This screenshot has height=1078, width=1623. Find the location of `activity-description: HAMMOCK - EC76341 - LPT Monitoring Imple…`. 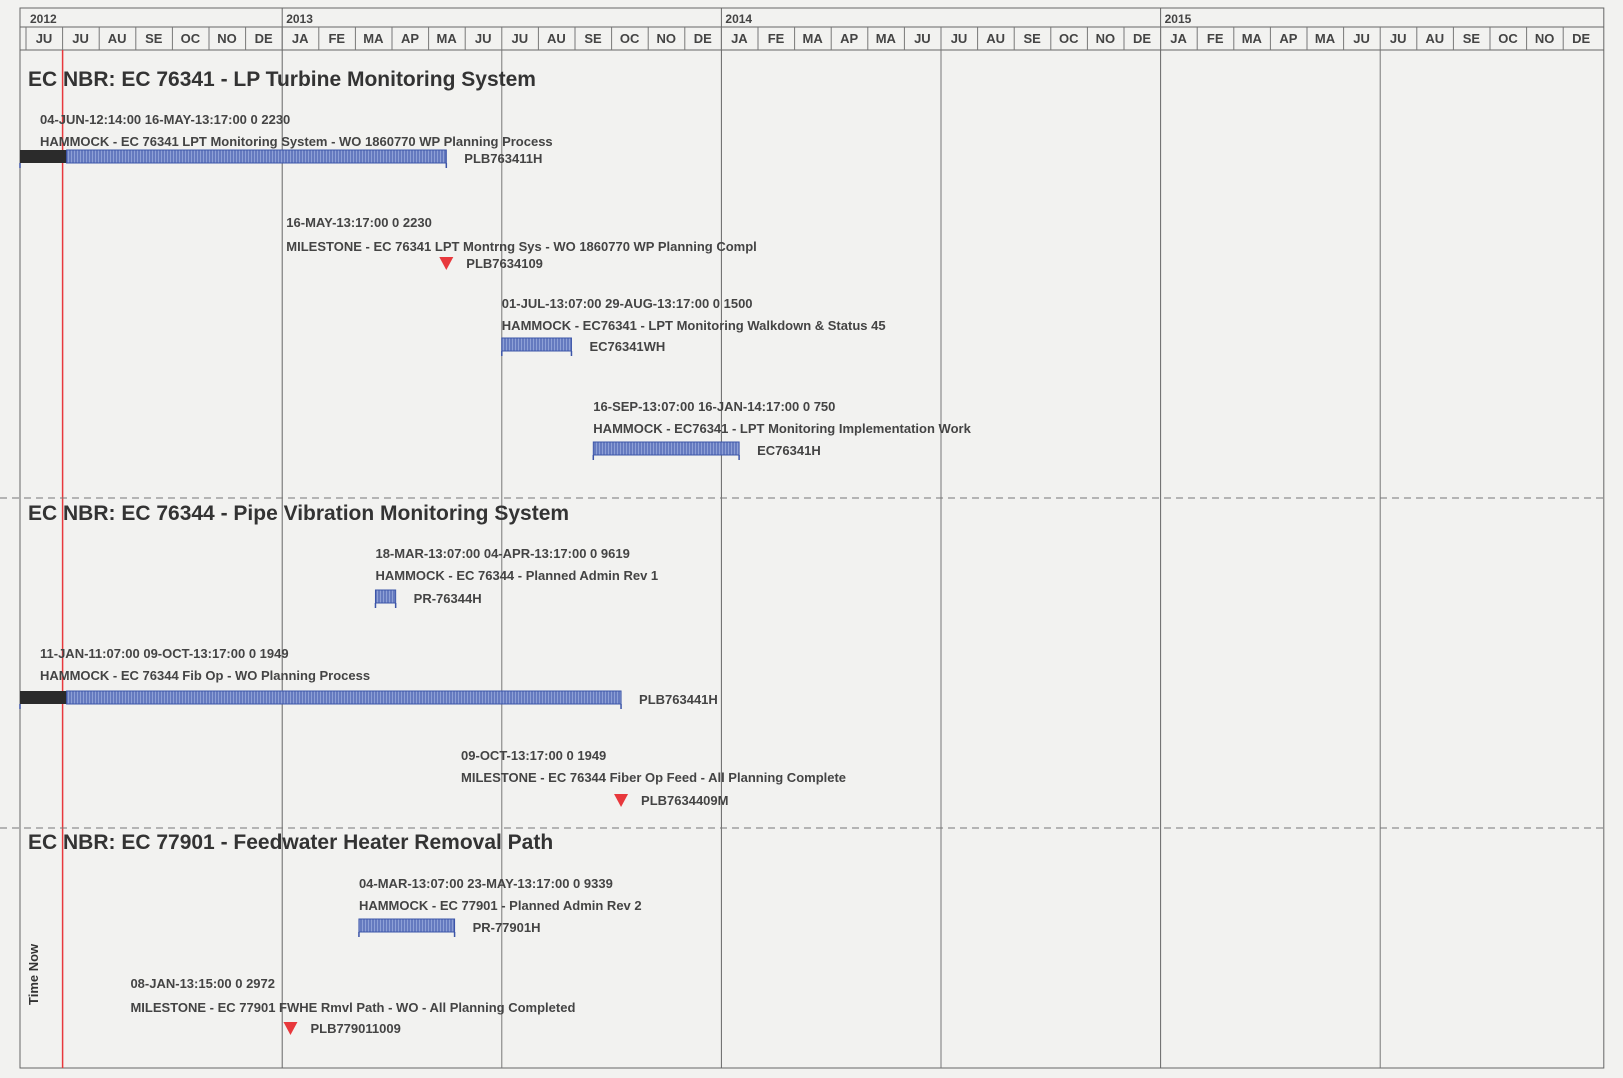

activity-description: HAMMOCK - EC76341 - LPT Monitoring Imple… is located at coordinates (782, 428).